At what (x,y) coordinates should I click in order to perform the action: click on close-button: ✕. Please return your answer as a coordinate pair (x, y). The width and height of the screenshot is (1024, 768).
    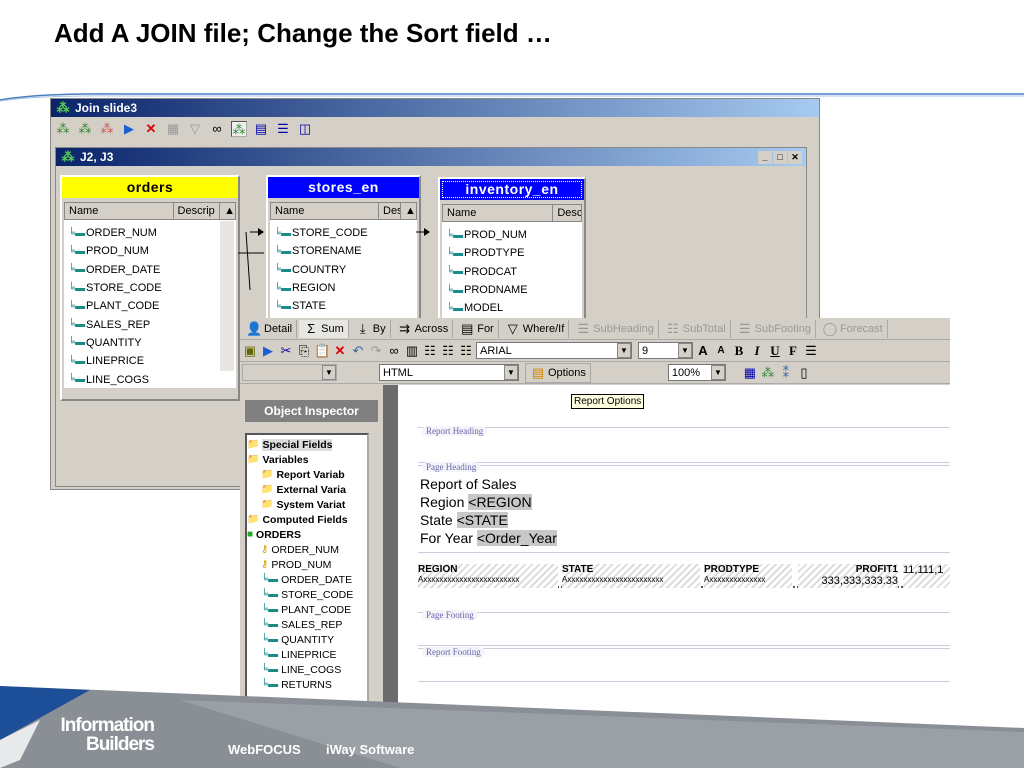
    Looking at the image, I should click on (795, 157).